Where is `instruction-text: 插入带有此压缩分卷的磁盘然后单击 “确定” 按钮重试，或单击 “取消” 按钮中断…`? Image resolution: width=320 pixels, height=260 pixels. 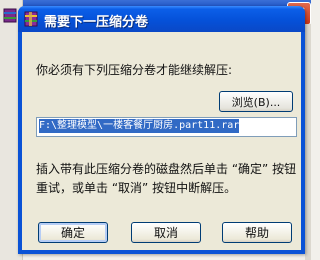
instruction-text: 插入带有此压缩分卷的磁盘然后单击 “确定” 按钮重试，或单击 “取消” 按钮中断… is located at coordinates (166, 178).